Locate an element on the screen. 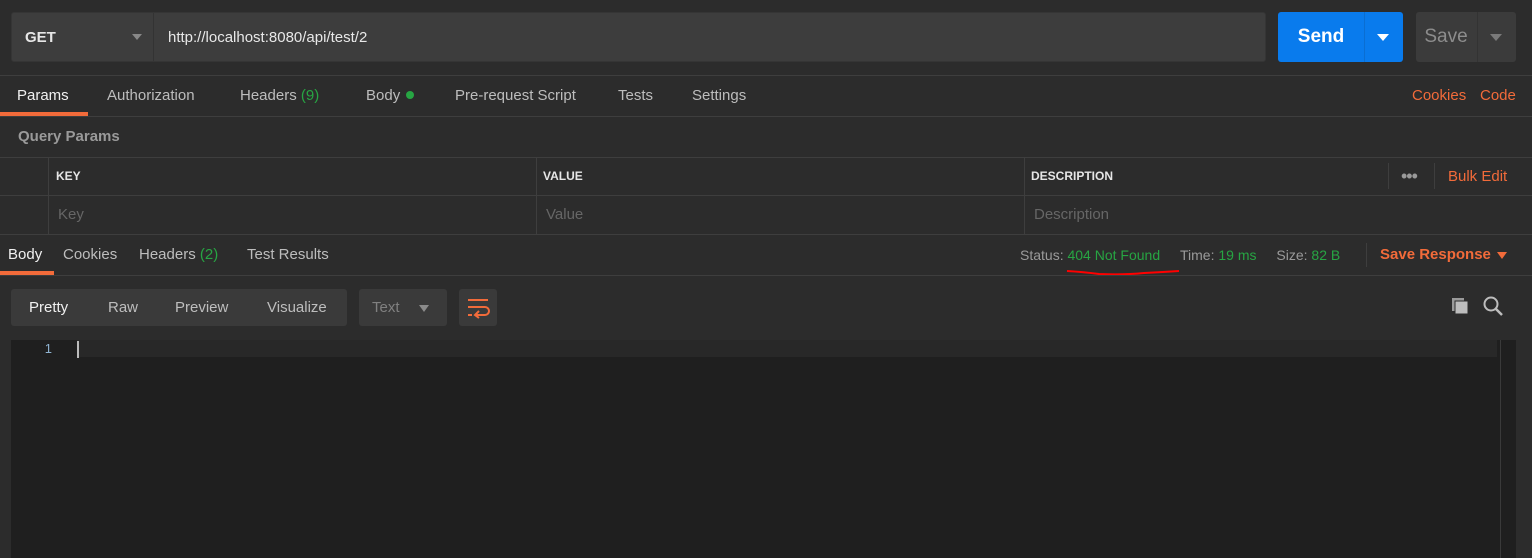 The height and width of the screenshot is (558, 1532). time-value: 19 ms is located at coordinates (1237, 255).